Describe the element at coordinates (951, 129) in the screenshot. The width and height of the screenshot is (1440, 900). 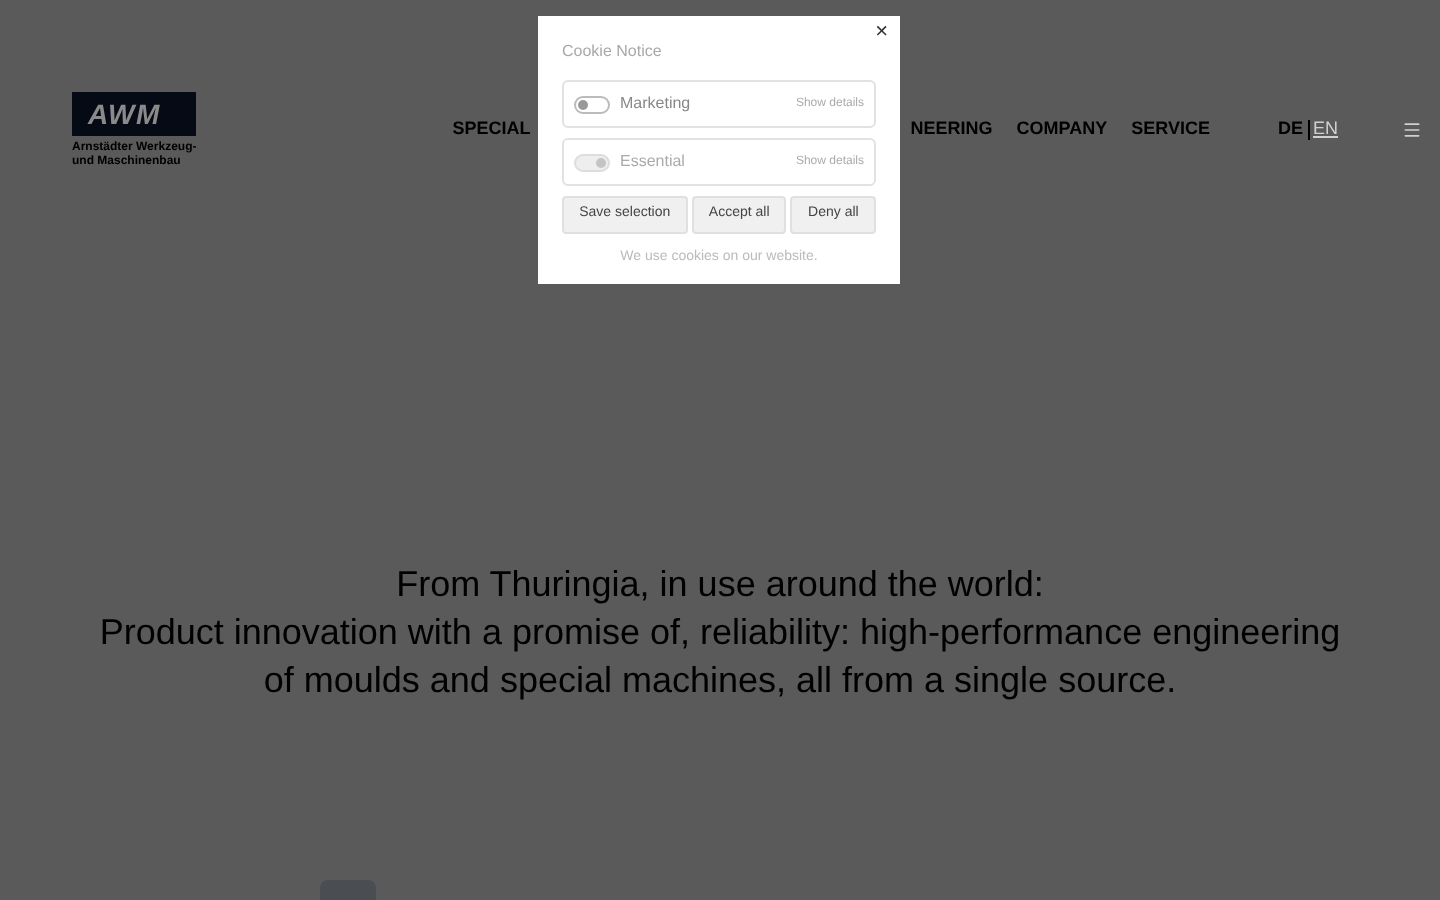
I see `nav-link: NEERING` at that location.